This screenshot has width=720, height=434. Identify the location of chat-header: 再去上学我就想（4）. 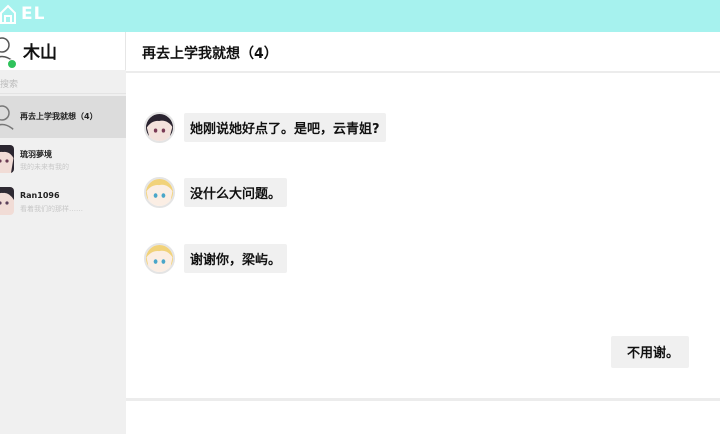
(423, 52).